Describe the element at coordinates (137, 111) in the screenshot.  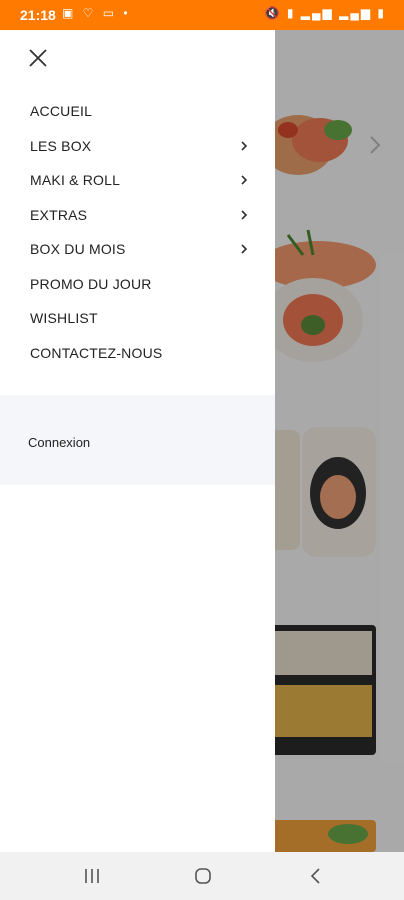
I see `menu-item-accueil: ACCUEIL` at that location.